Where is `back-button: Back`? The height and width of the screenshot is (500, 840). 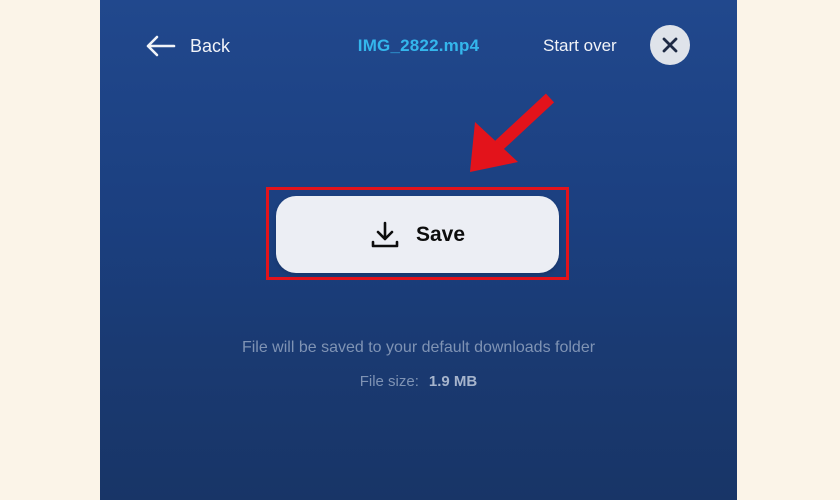 back-button: Back is located at coordinates (187, 46).